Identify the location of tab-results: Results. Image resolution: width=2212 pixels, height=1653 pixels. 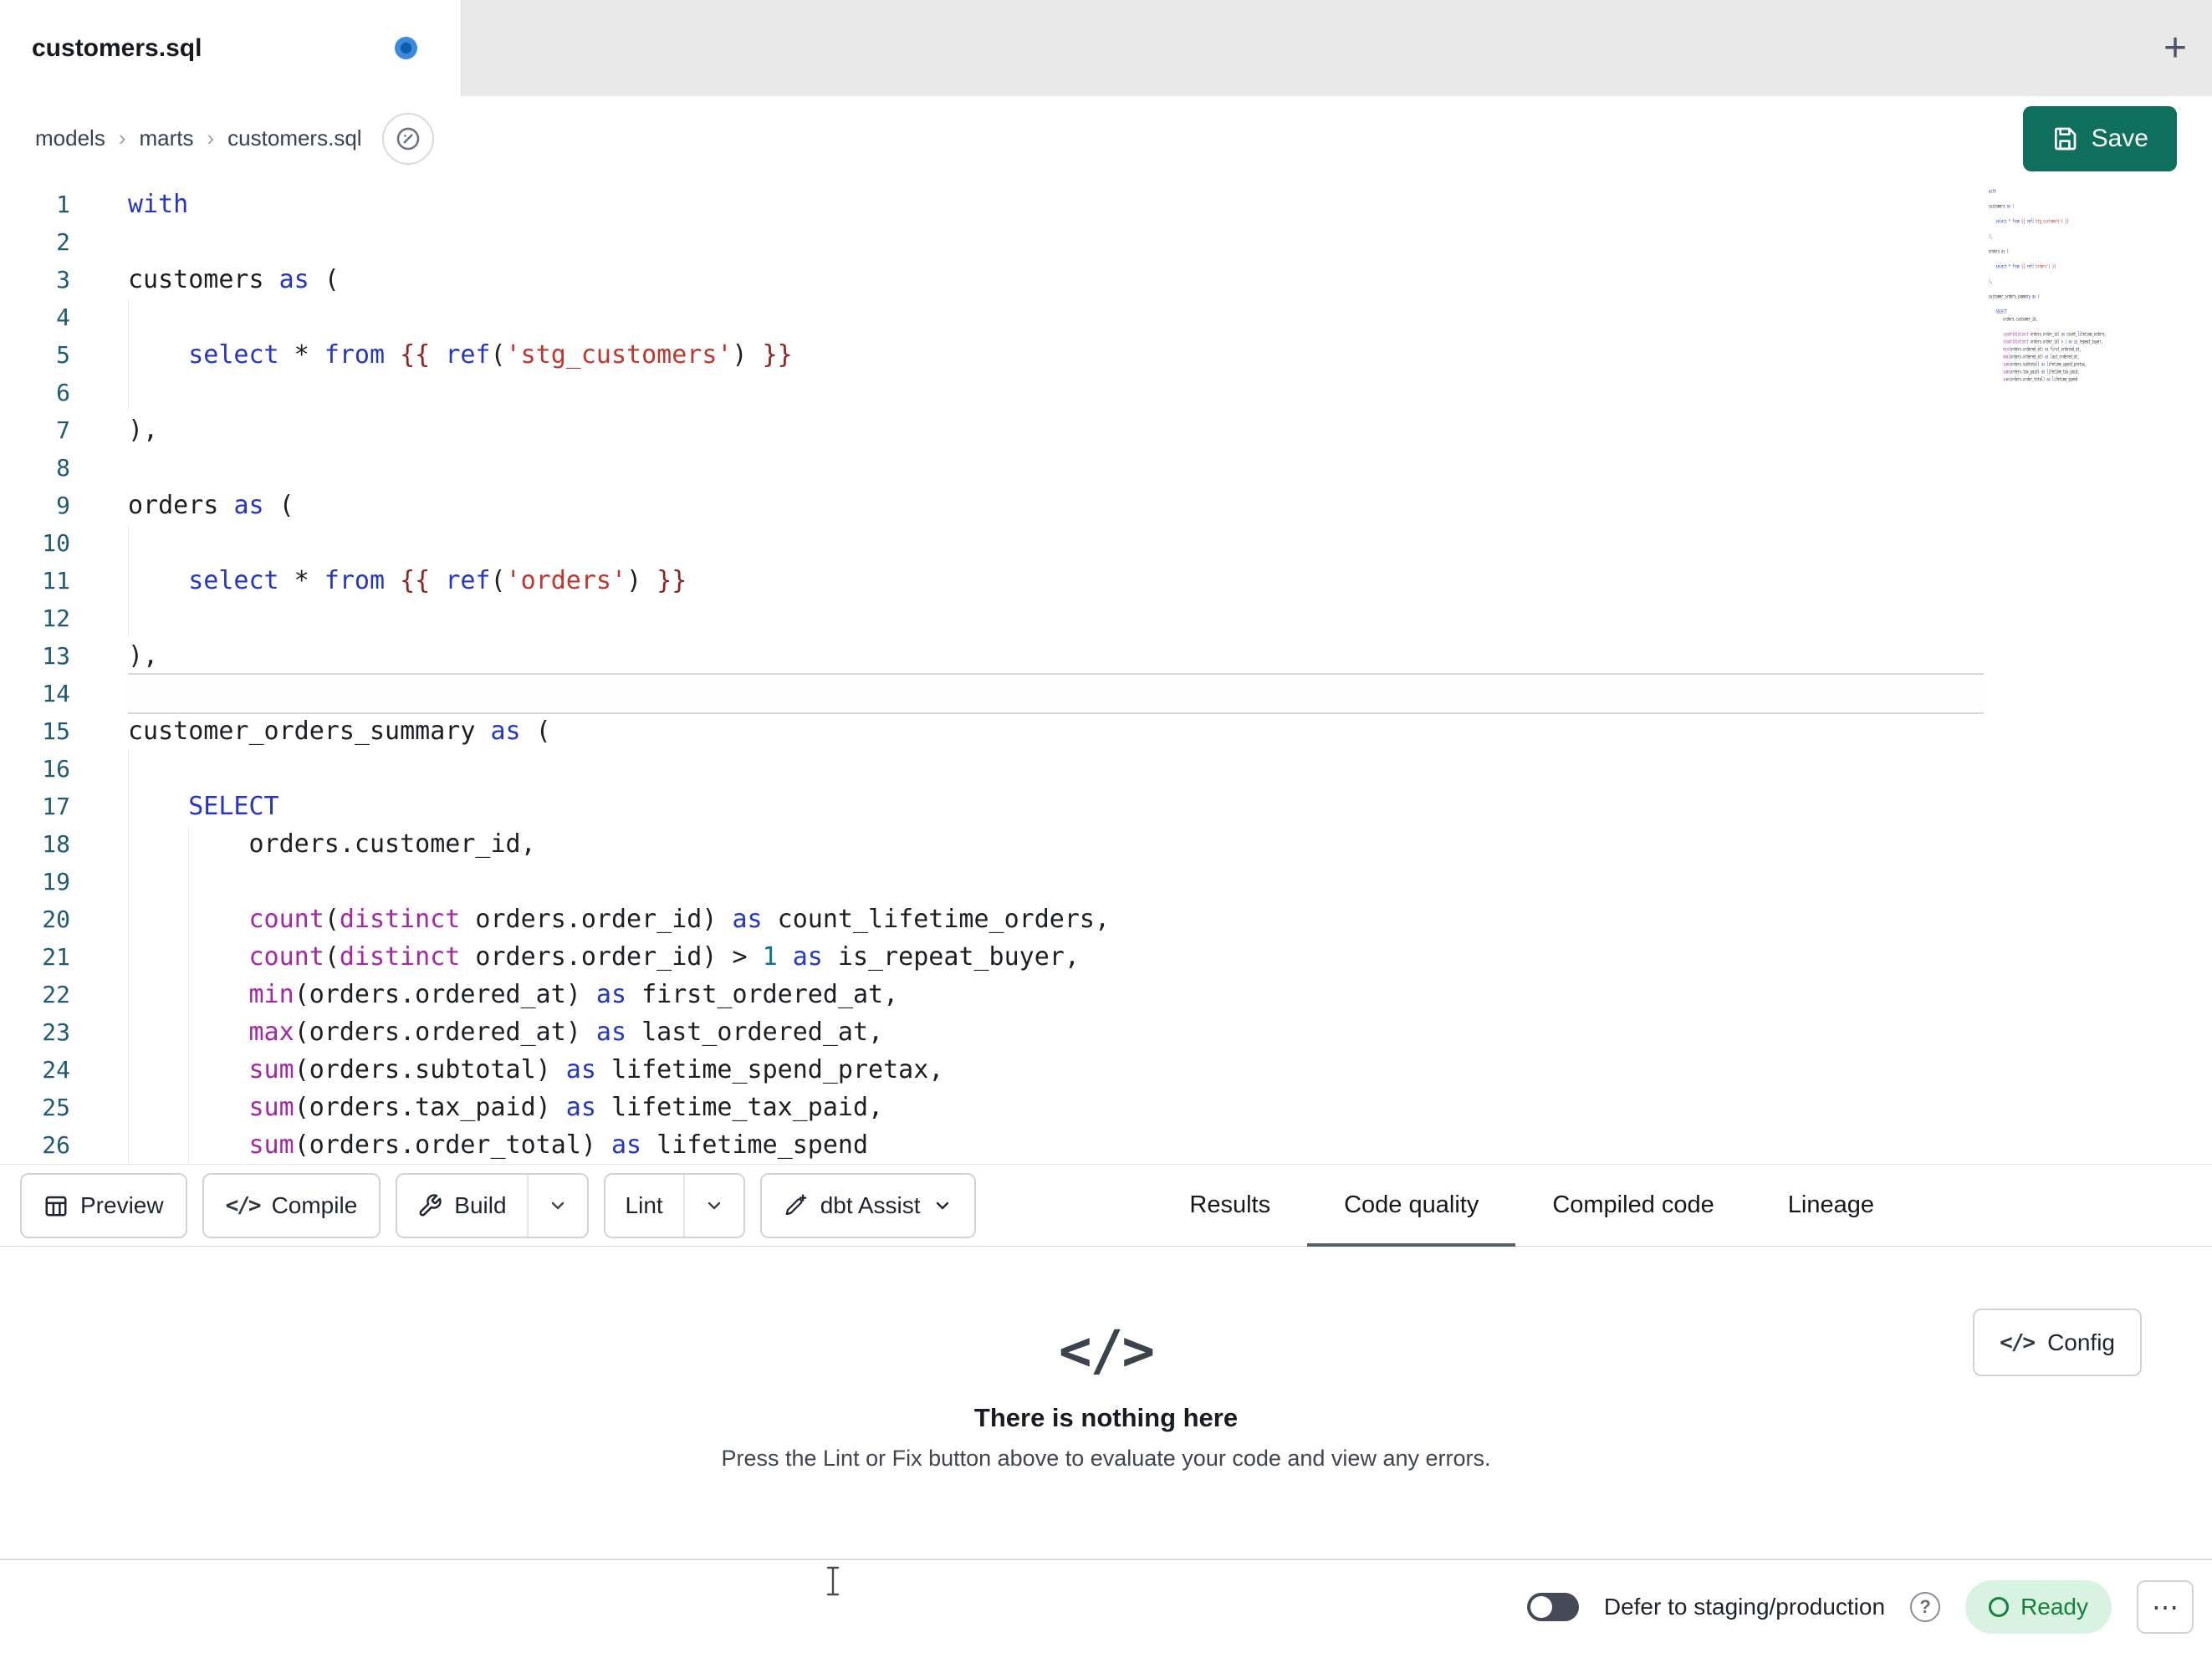
(1230, 1205).